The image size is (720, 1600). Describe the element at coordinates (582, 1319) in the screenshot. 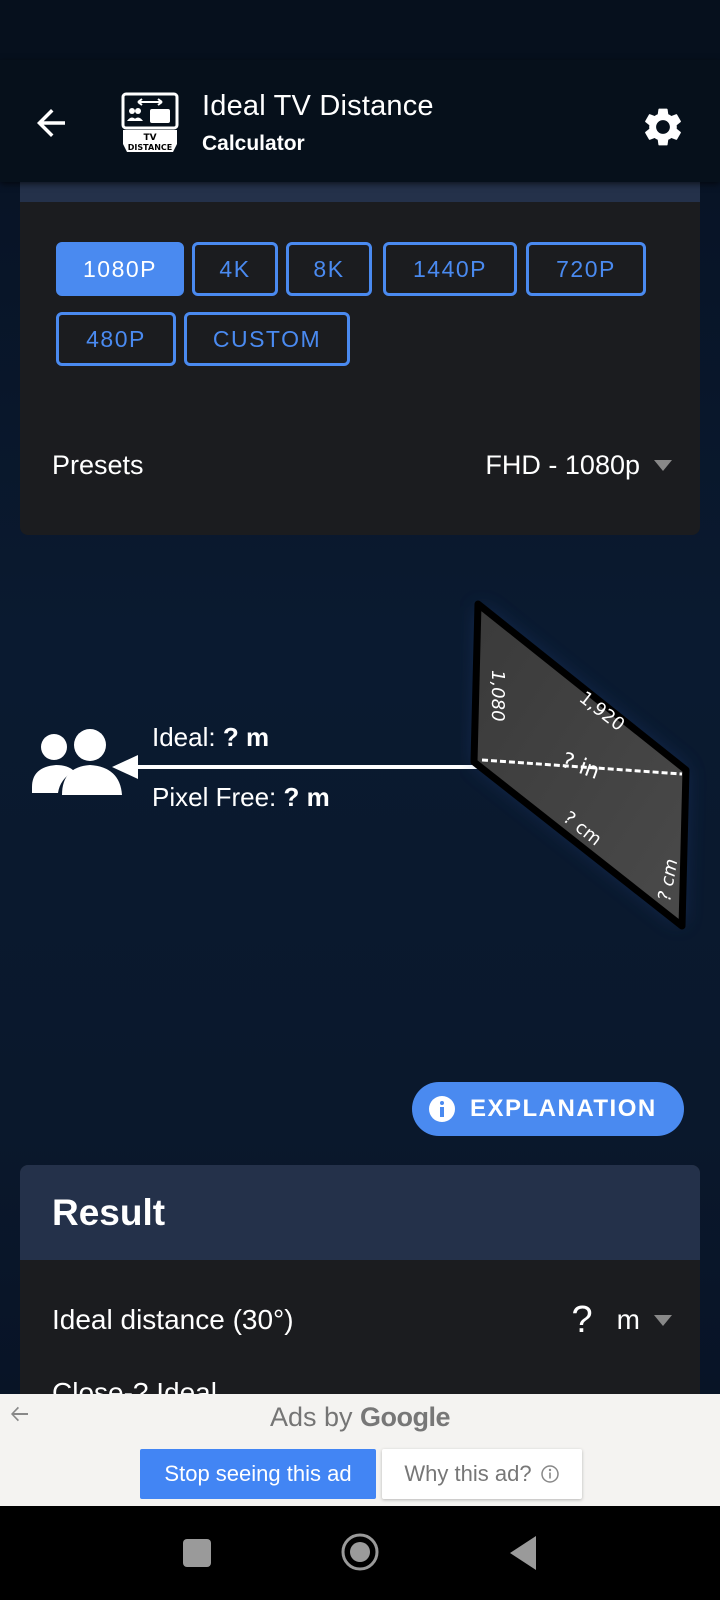

I see `result-value: ?` at that location.